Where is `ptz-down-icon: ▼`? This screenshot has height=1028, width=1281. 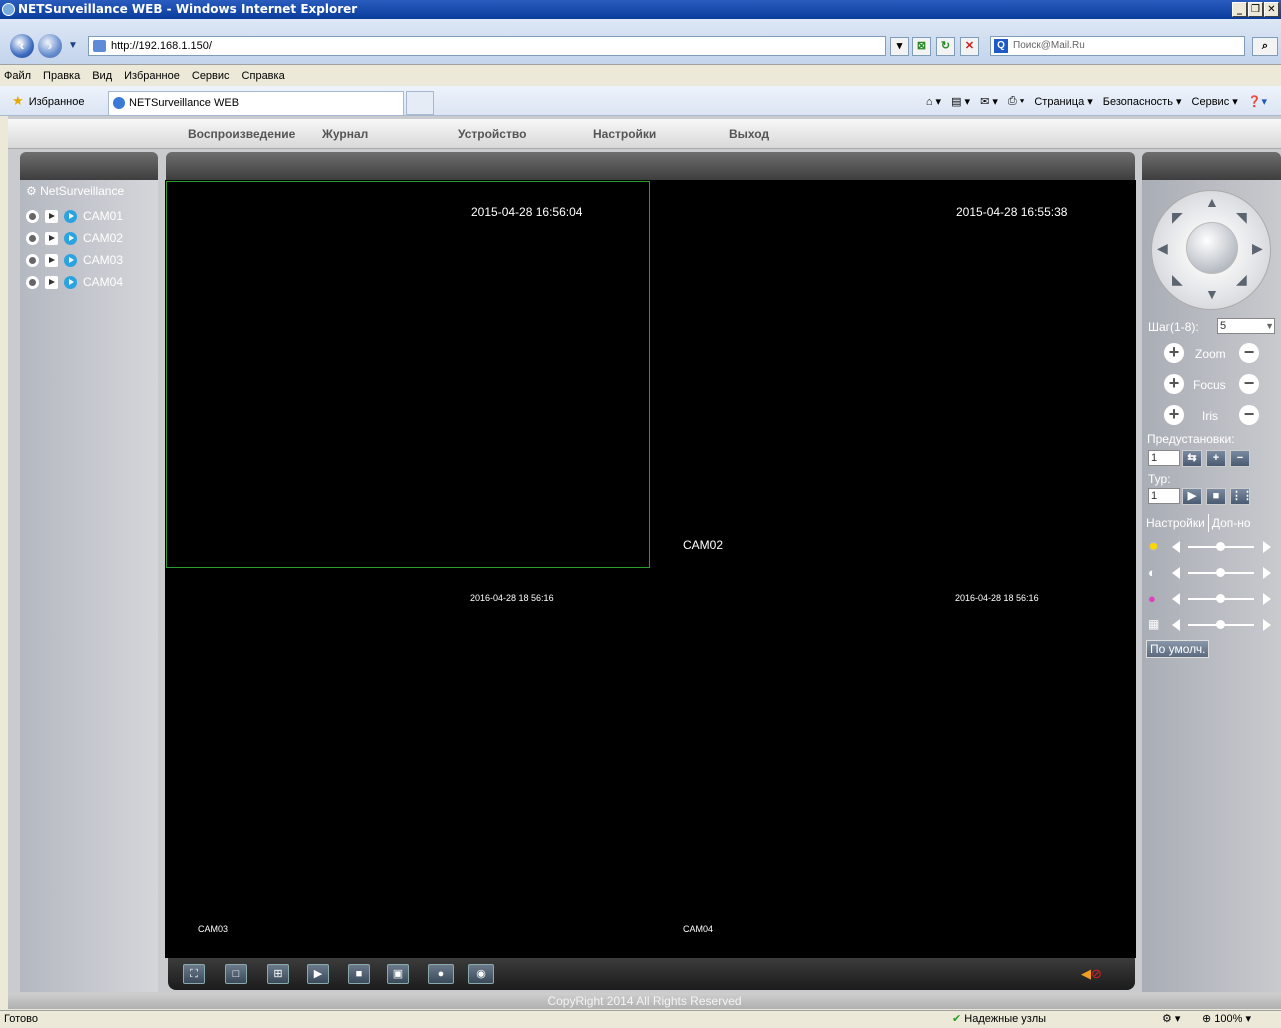 ptz-down-icon: ▼ is located at coordinates (1212, 294).